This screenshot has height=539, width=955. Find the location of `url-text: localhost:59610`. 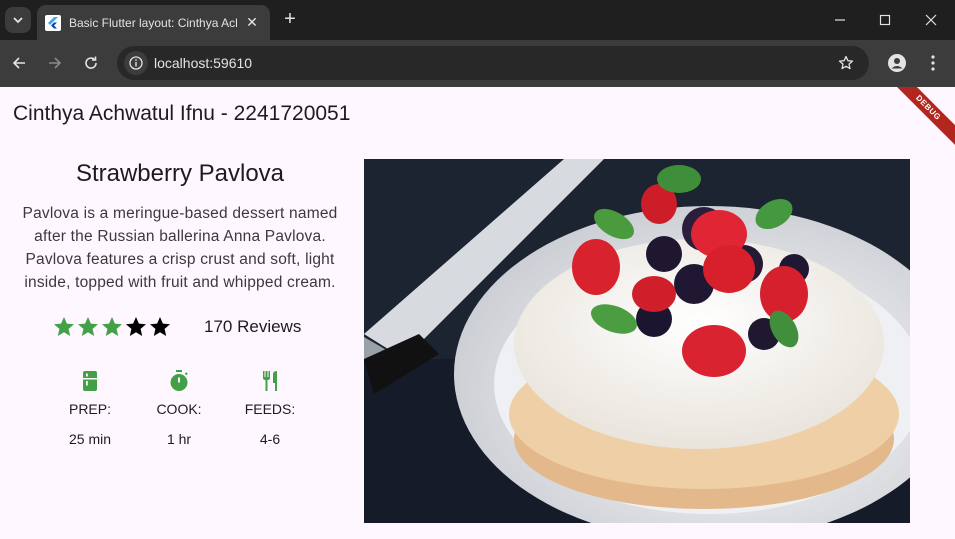

url-text: localhost:59610 is located at coordinates (203, 63).